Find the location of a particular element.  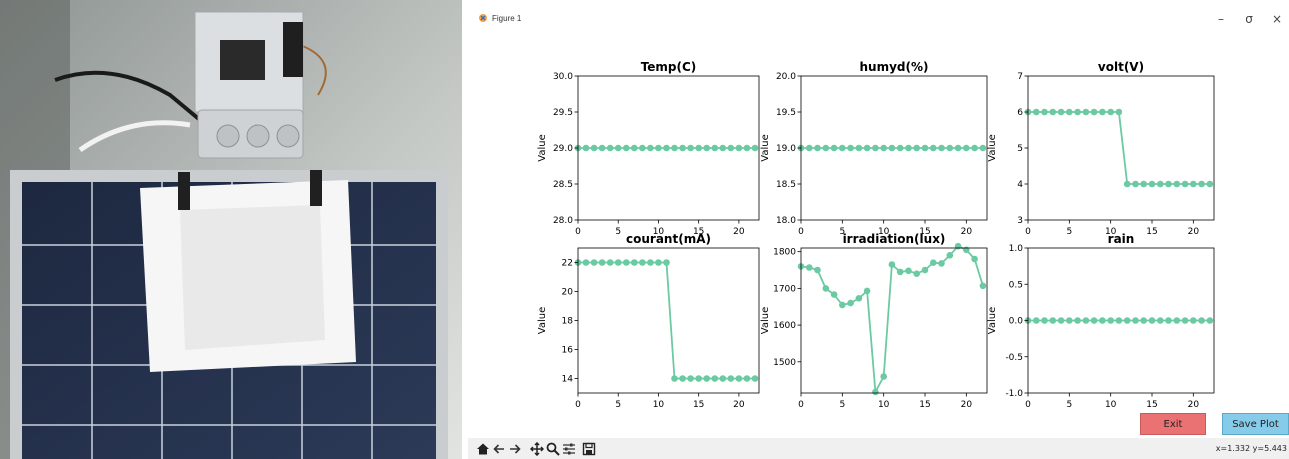

y-tick-label-5-2: 1700 is located at coordinates (784, 289).